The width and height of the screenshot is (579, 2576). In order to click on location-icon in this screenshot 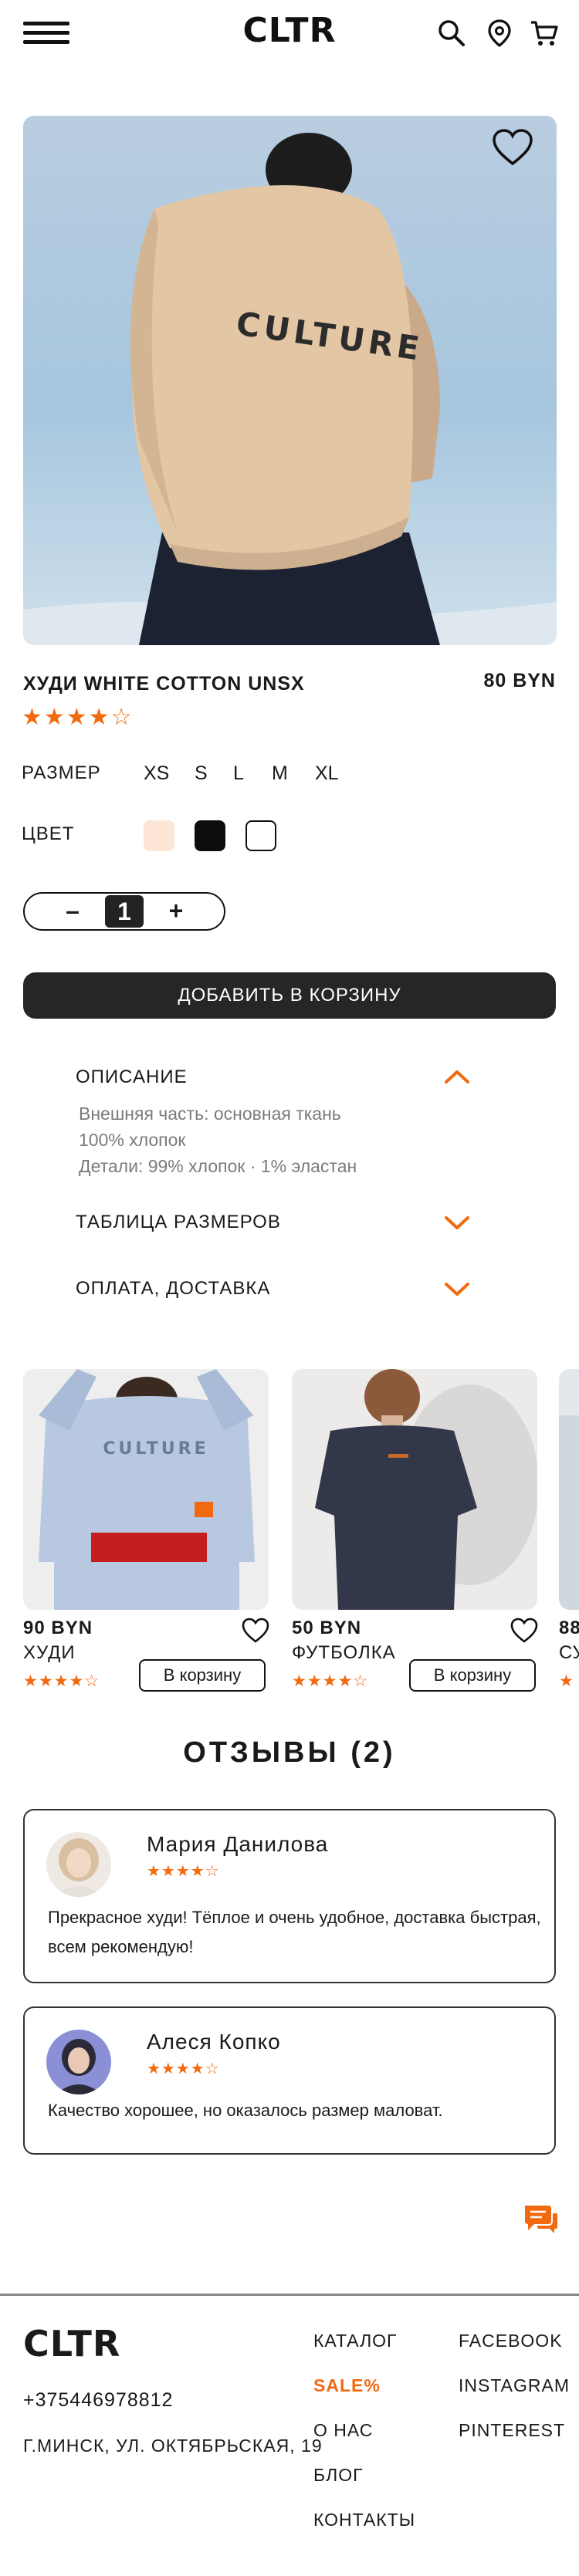, I will do `click(499, 33)`.